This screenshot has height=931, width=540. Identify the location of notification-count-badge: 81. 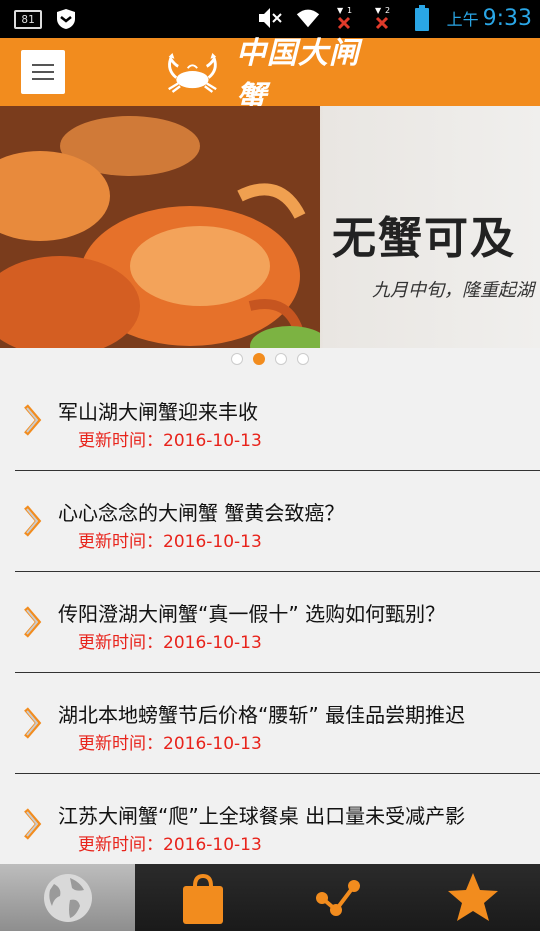
(28, 19).